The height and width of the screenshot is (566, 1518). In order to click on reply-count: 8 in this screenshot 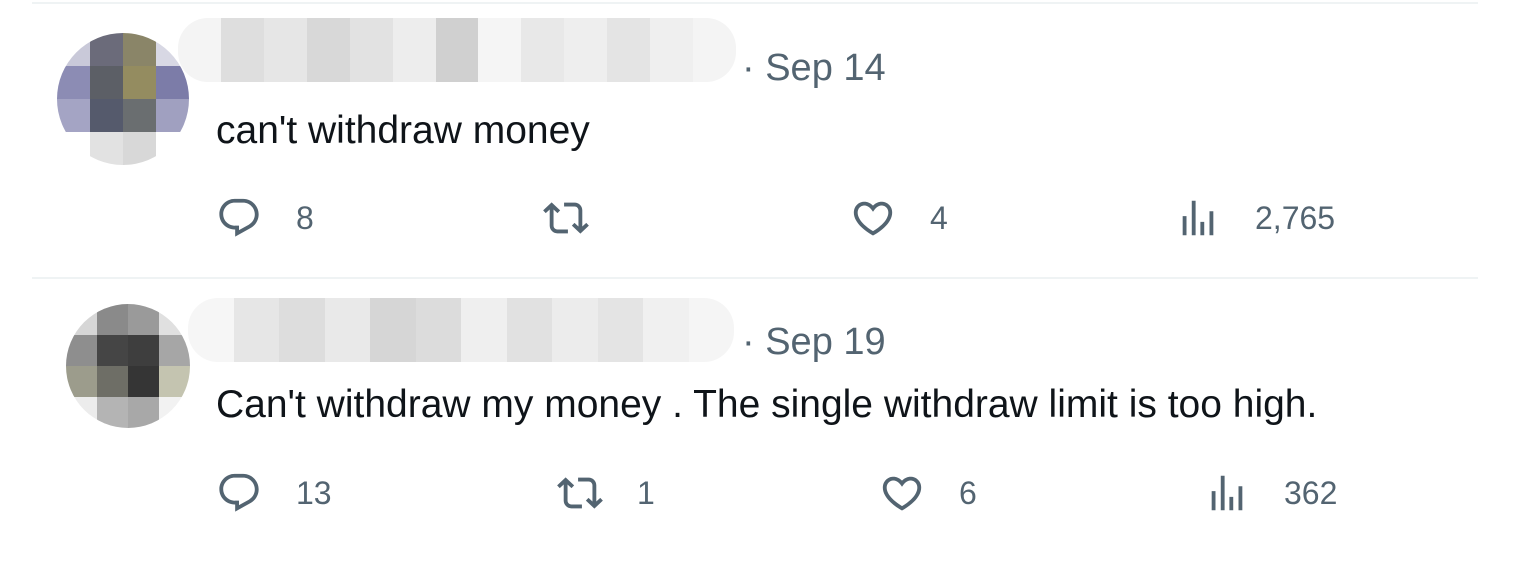, I will do `click(305, 218)`.